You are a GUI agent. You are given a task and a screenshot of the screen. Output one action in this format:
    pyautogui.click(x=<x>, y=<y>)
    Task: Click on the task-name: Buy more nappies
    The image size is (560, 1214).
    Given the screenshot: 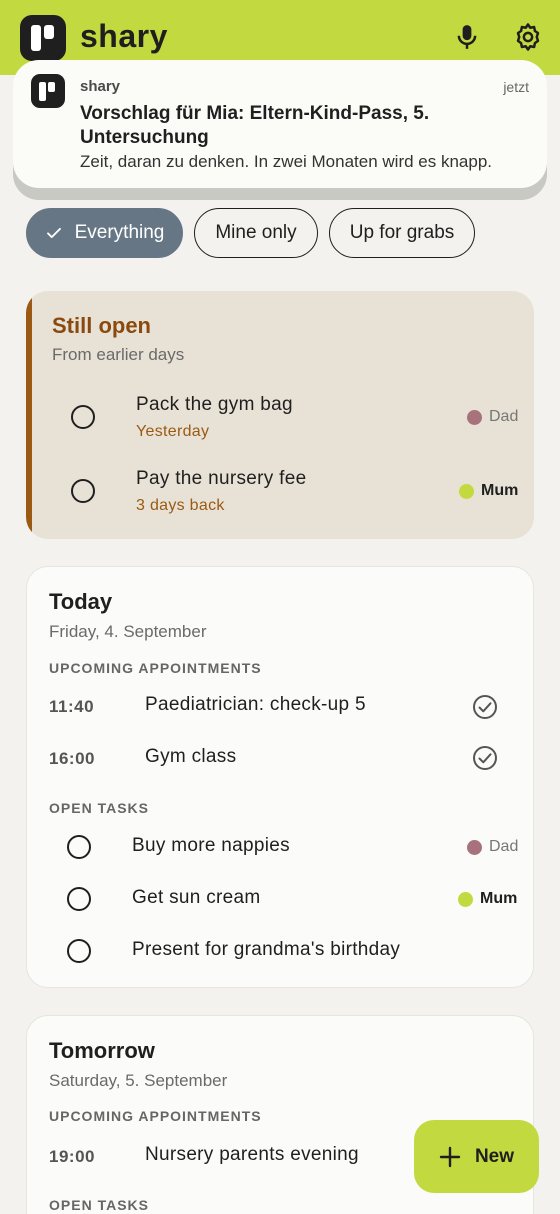 What is the action you would take?
    pyautogui.click(x=211, y=846)
    